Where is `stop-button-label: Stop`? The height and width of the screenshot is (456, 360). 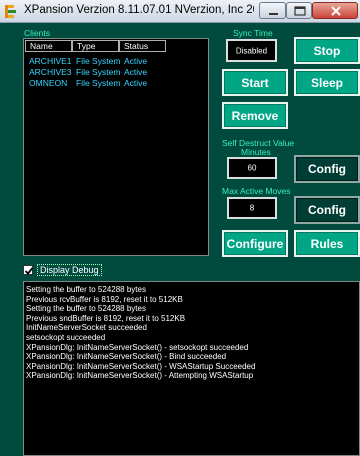
stop-button-label: Stop is located at coordinates (327, 50).